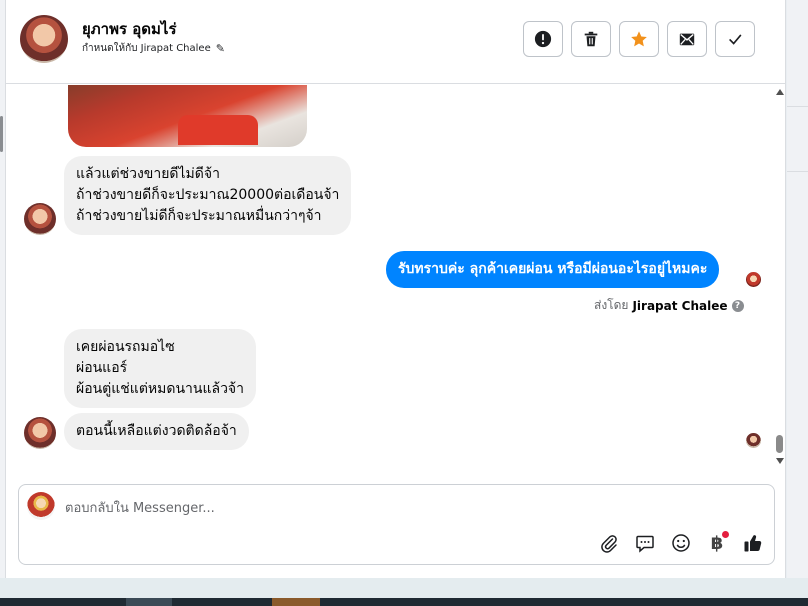  I want to click on mark-unread-button, so click(687, 39).